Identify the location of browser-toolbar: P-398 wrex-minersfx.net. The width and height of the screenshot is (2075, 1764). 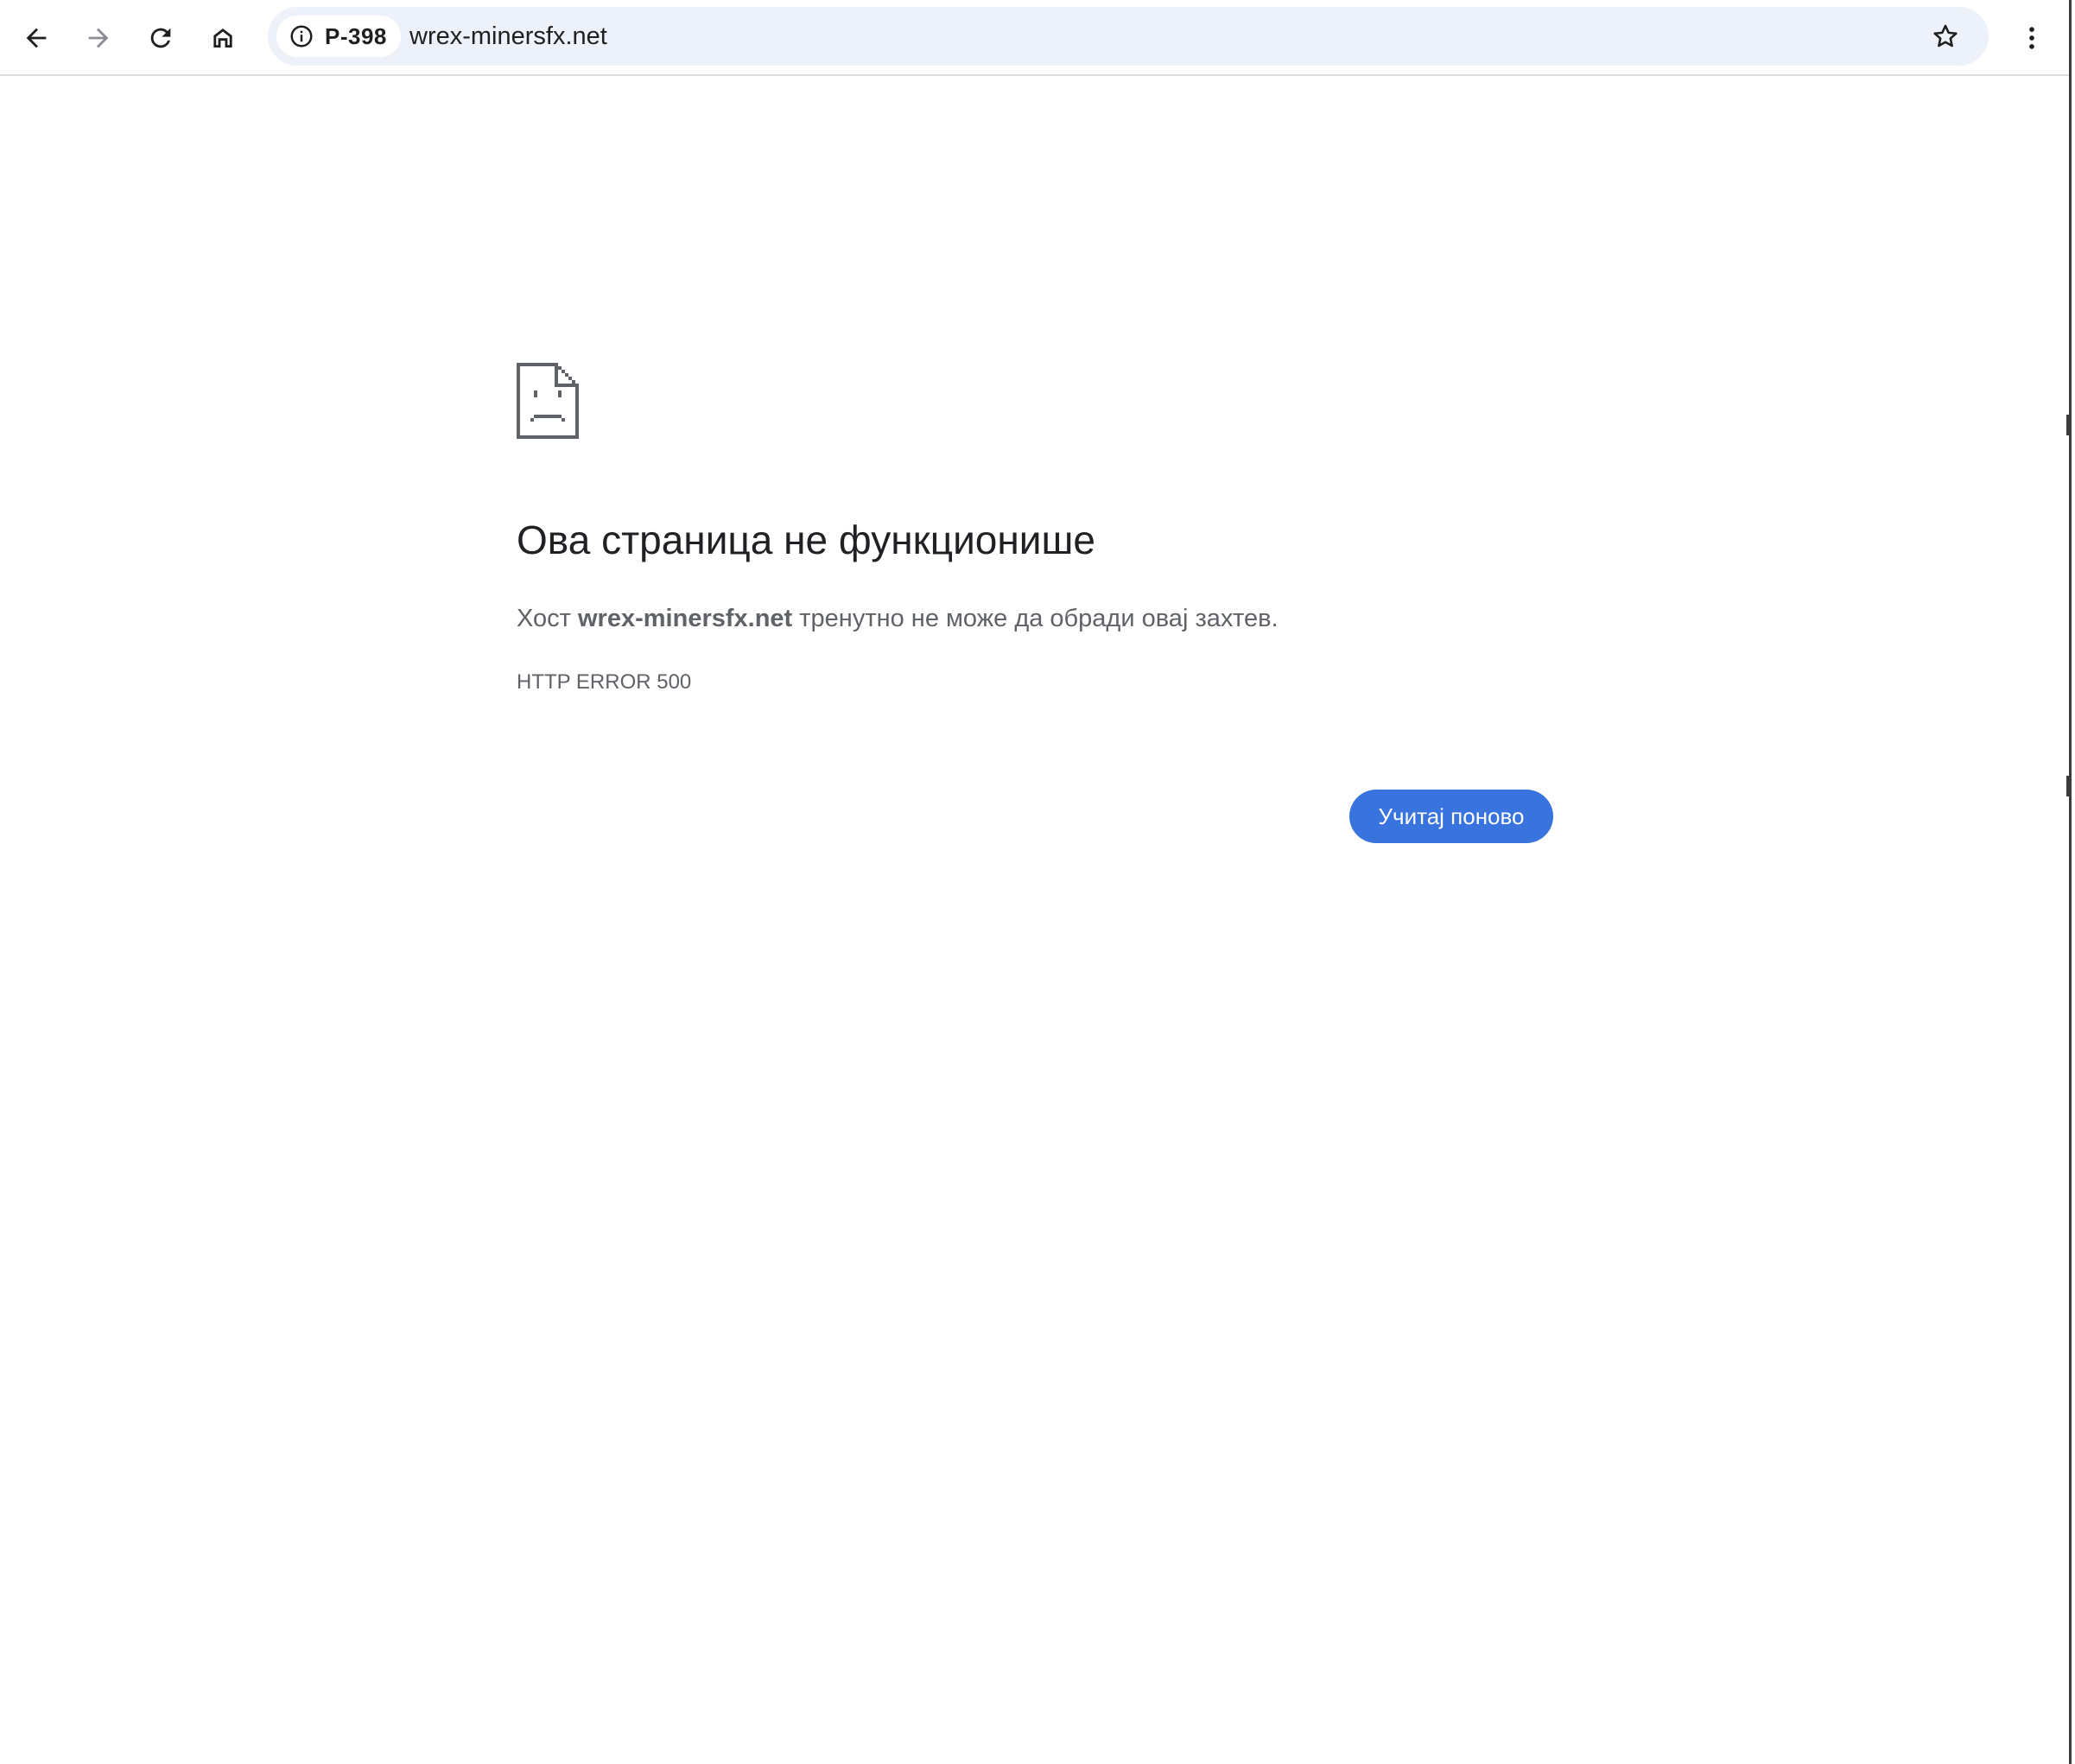
(1035, 38).